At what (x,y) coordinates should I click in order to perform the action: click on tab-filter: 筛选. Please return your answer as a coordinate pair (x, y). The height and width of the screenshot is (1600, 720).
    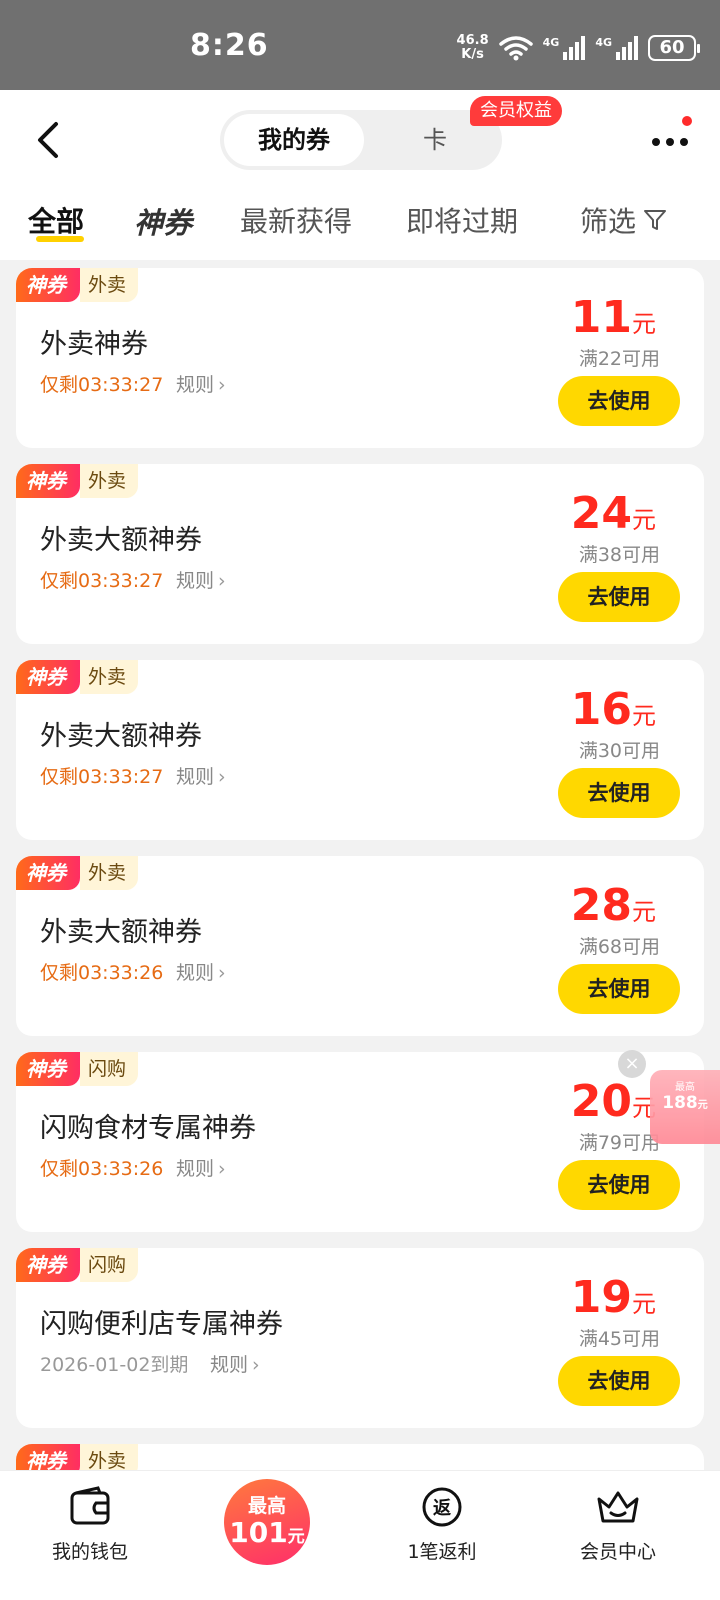
    Looking at the image, I should click on (624, 220).